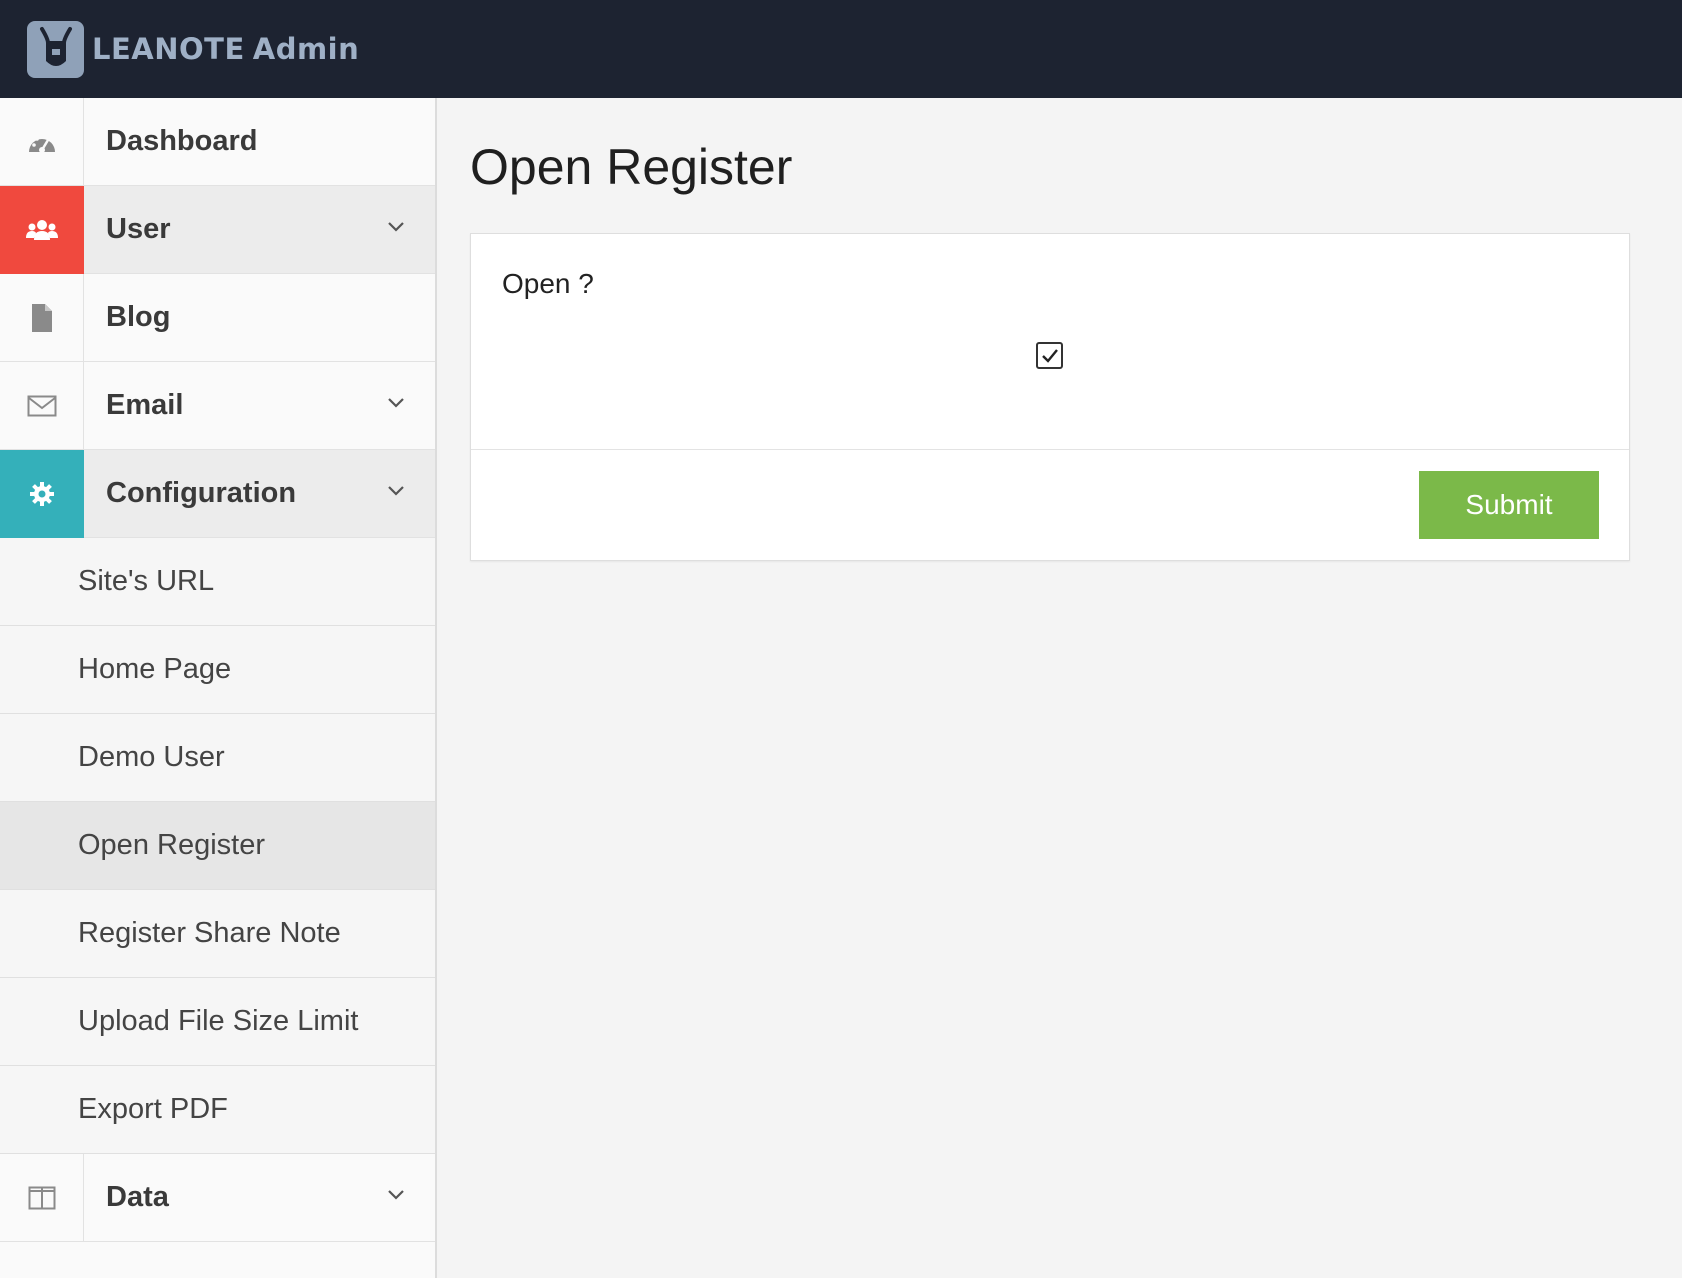 The image size is (1682, 1278). What do you see at coordinates (306, 49) in the screenshot?
I see `brand-admin-label: Admin` at bounding box center [306, 49].